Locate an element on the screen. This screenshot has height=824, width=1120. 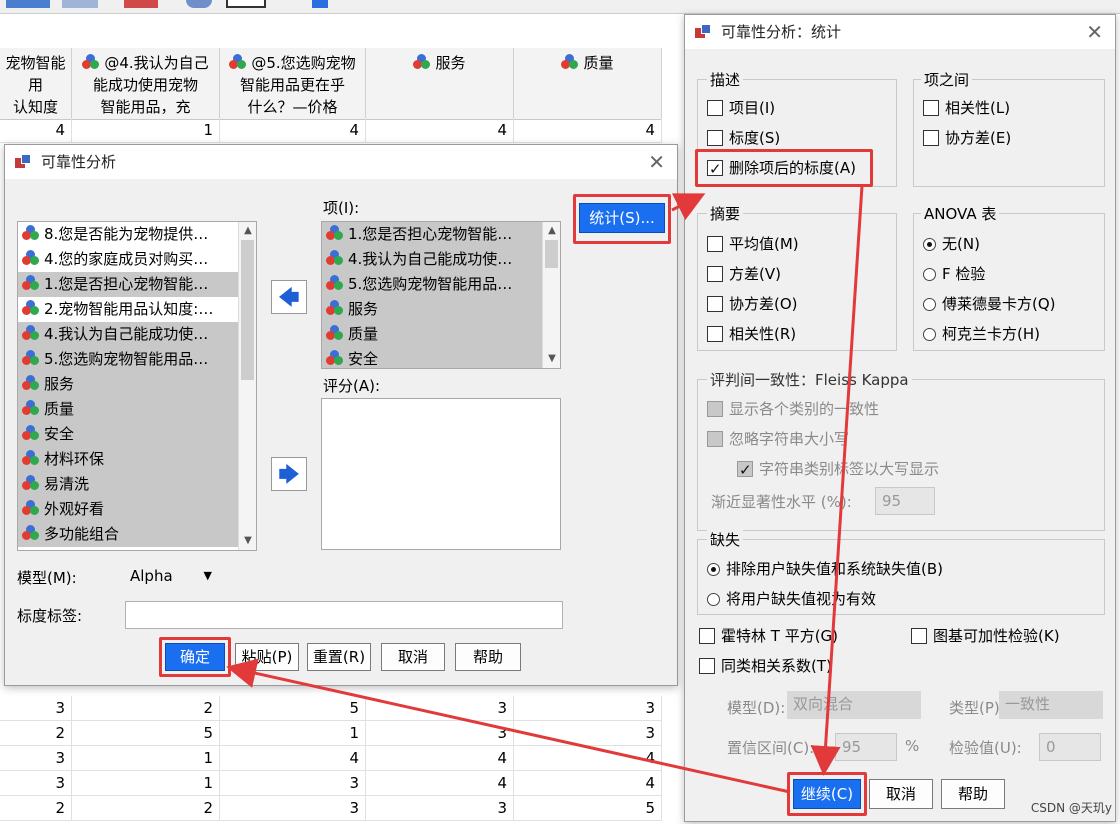
chart-icon is located at coordinates (141, 4).